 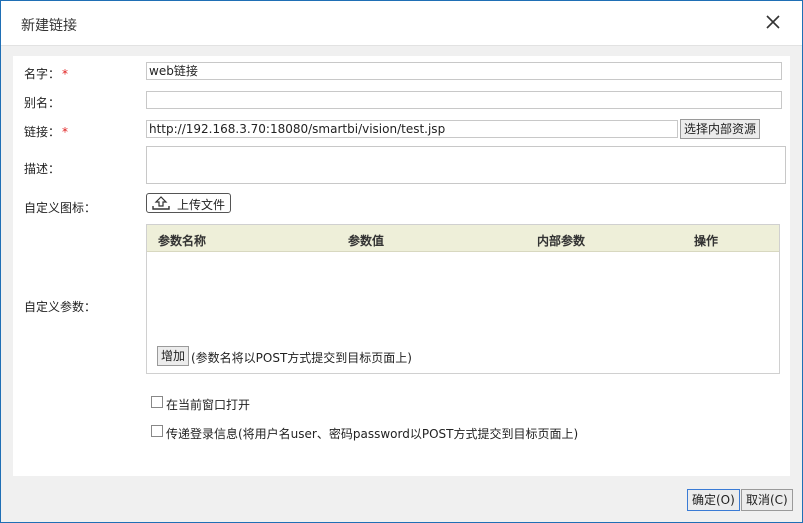 I want to click on desc-label: 描述：, so click(x=42, y=169).